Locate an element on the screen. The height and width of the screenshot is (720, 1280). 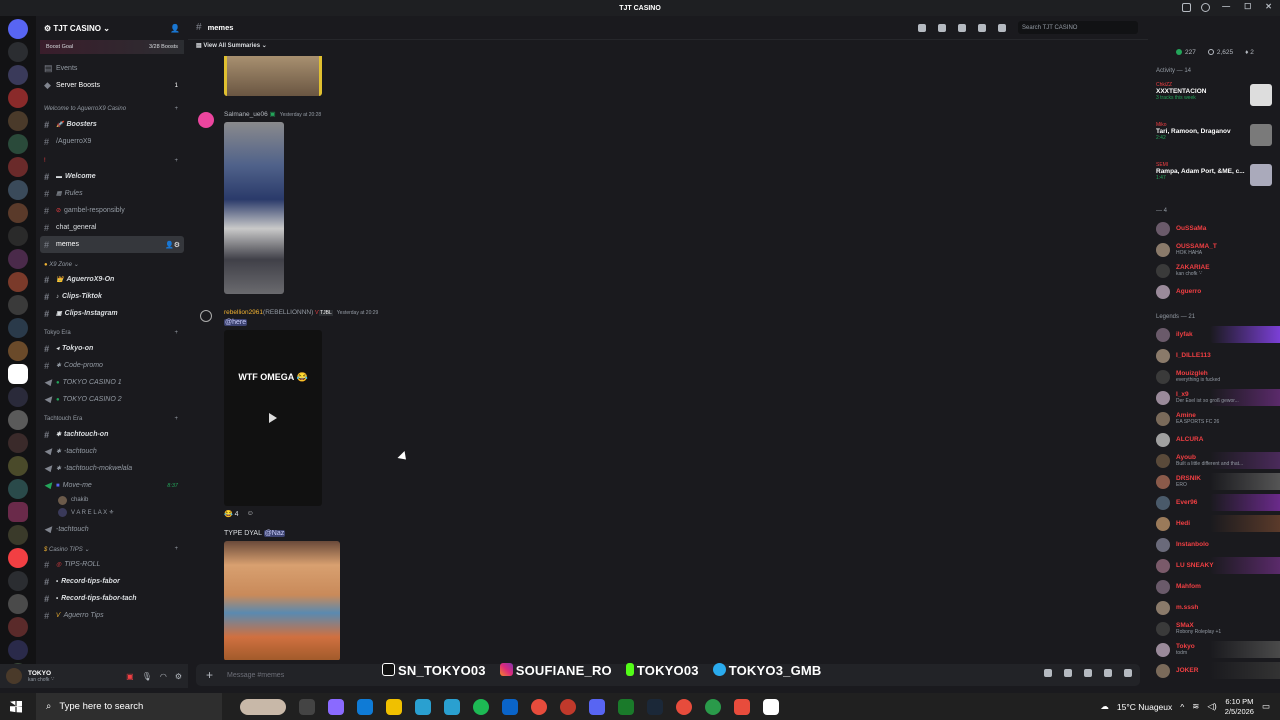
discord-default-avatar is located at coordinates (206, 120).